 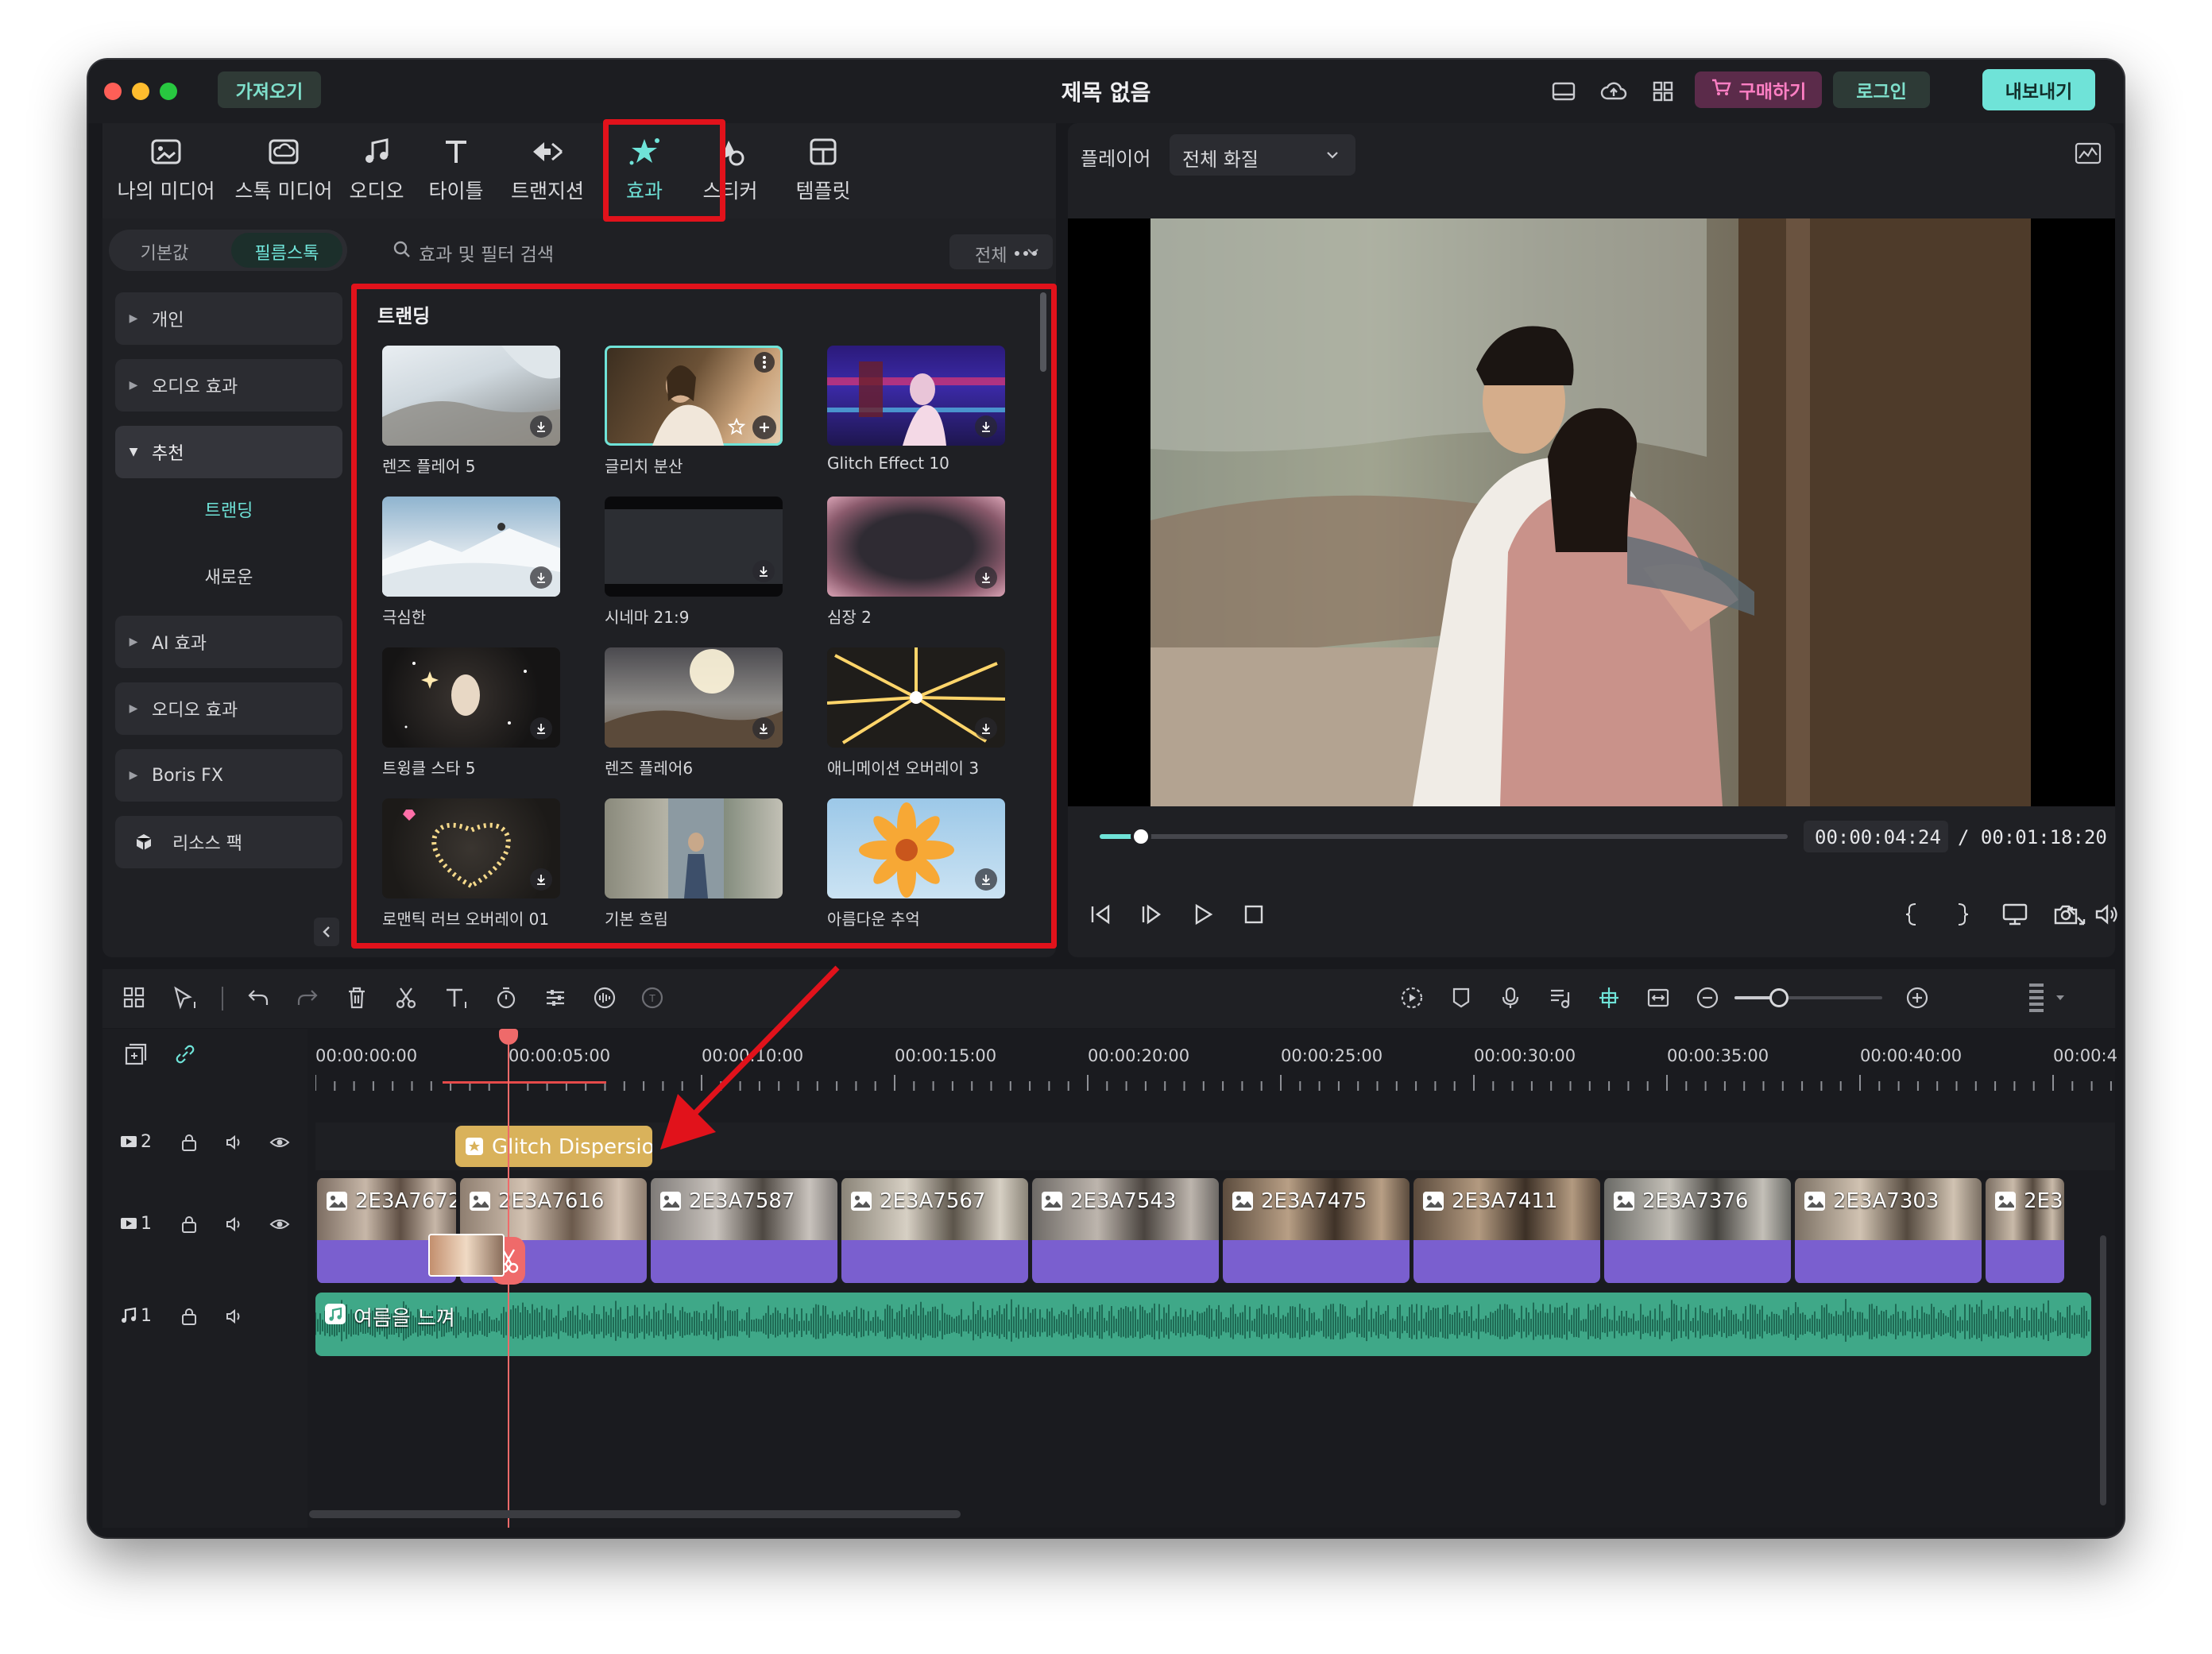 What do you see at coordinates (283, 170) in the screenshot?
I see `tab-stock-media: 스톡 미디어` at bounding box center [283, 170].